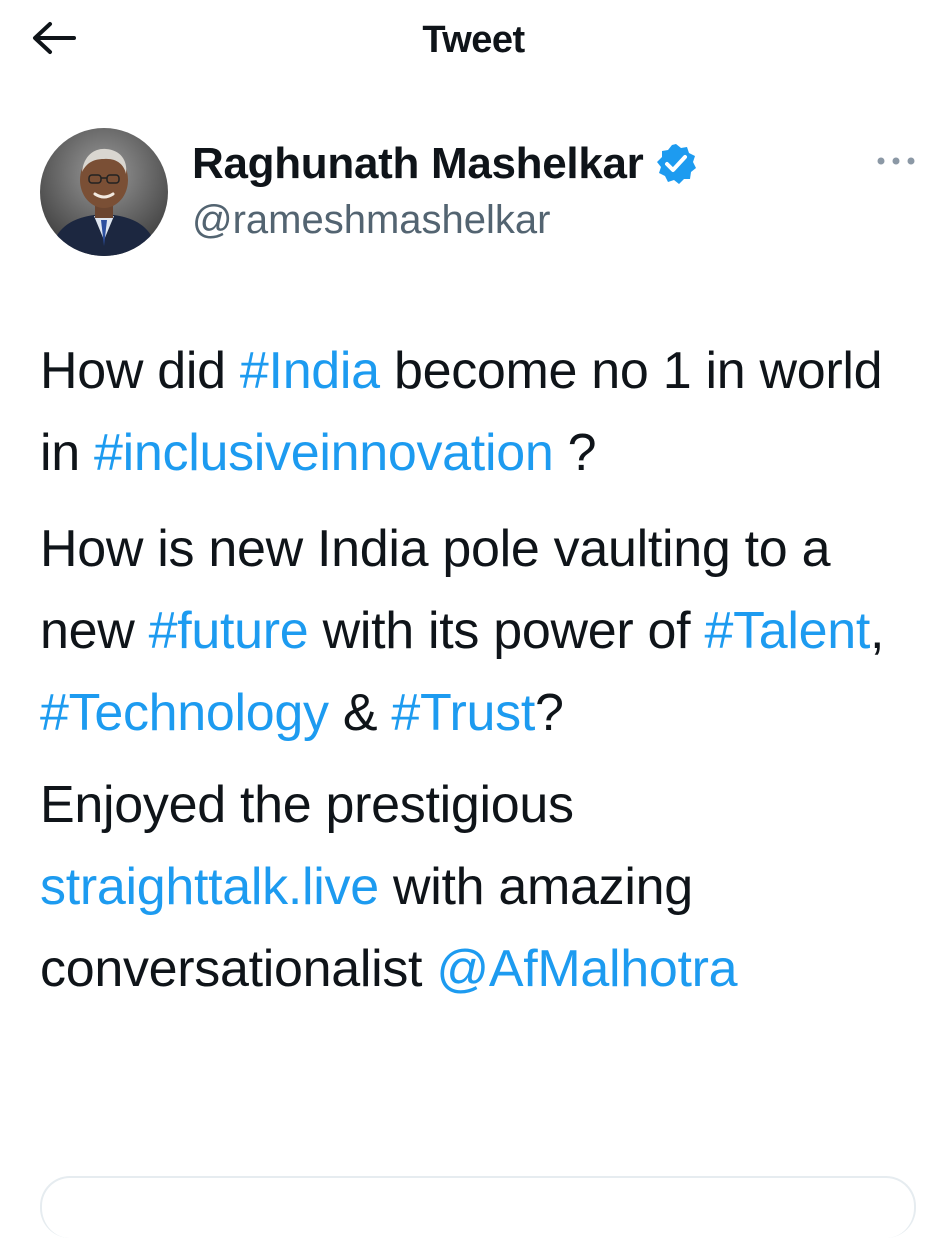  I want to click on more-options-button, so click(896, 162).